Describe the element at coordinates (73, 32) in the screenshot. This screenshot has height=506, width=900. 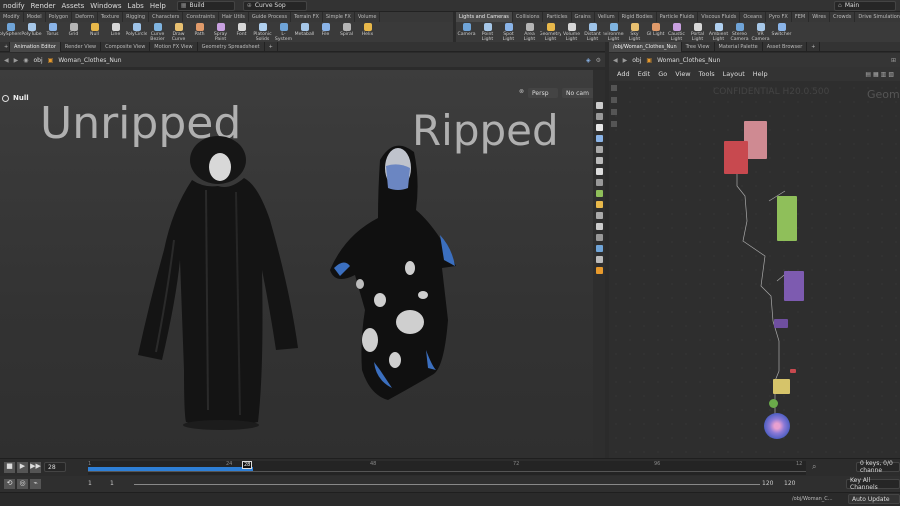
I see `tool-left-3: Grid` at that location.